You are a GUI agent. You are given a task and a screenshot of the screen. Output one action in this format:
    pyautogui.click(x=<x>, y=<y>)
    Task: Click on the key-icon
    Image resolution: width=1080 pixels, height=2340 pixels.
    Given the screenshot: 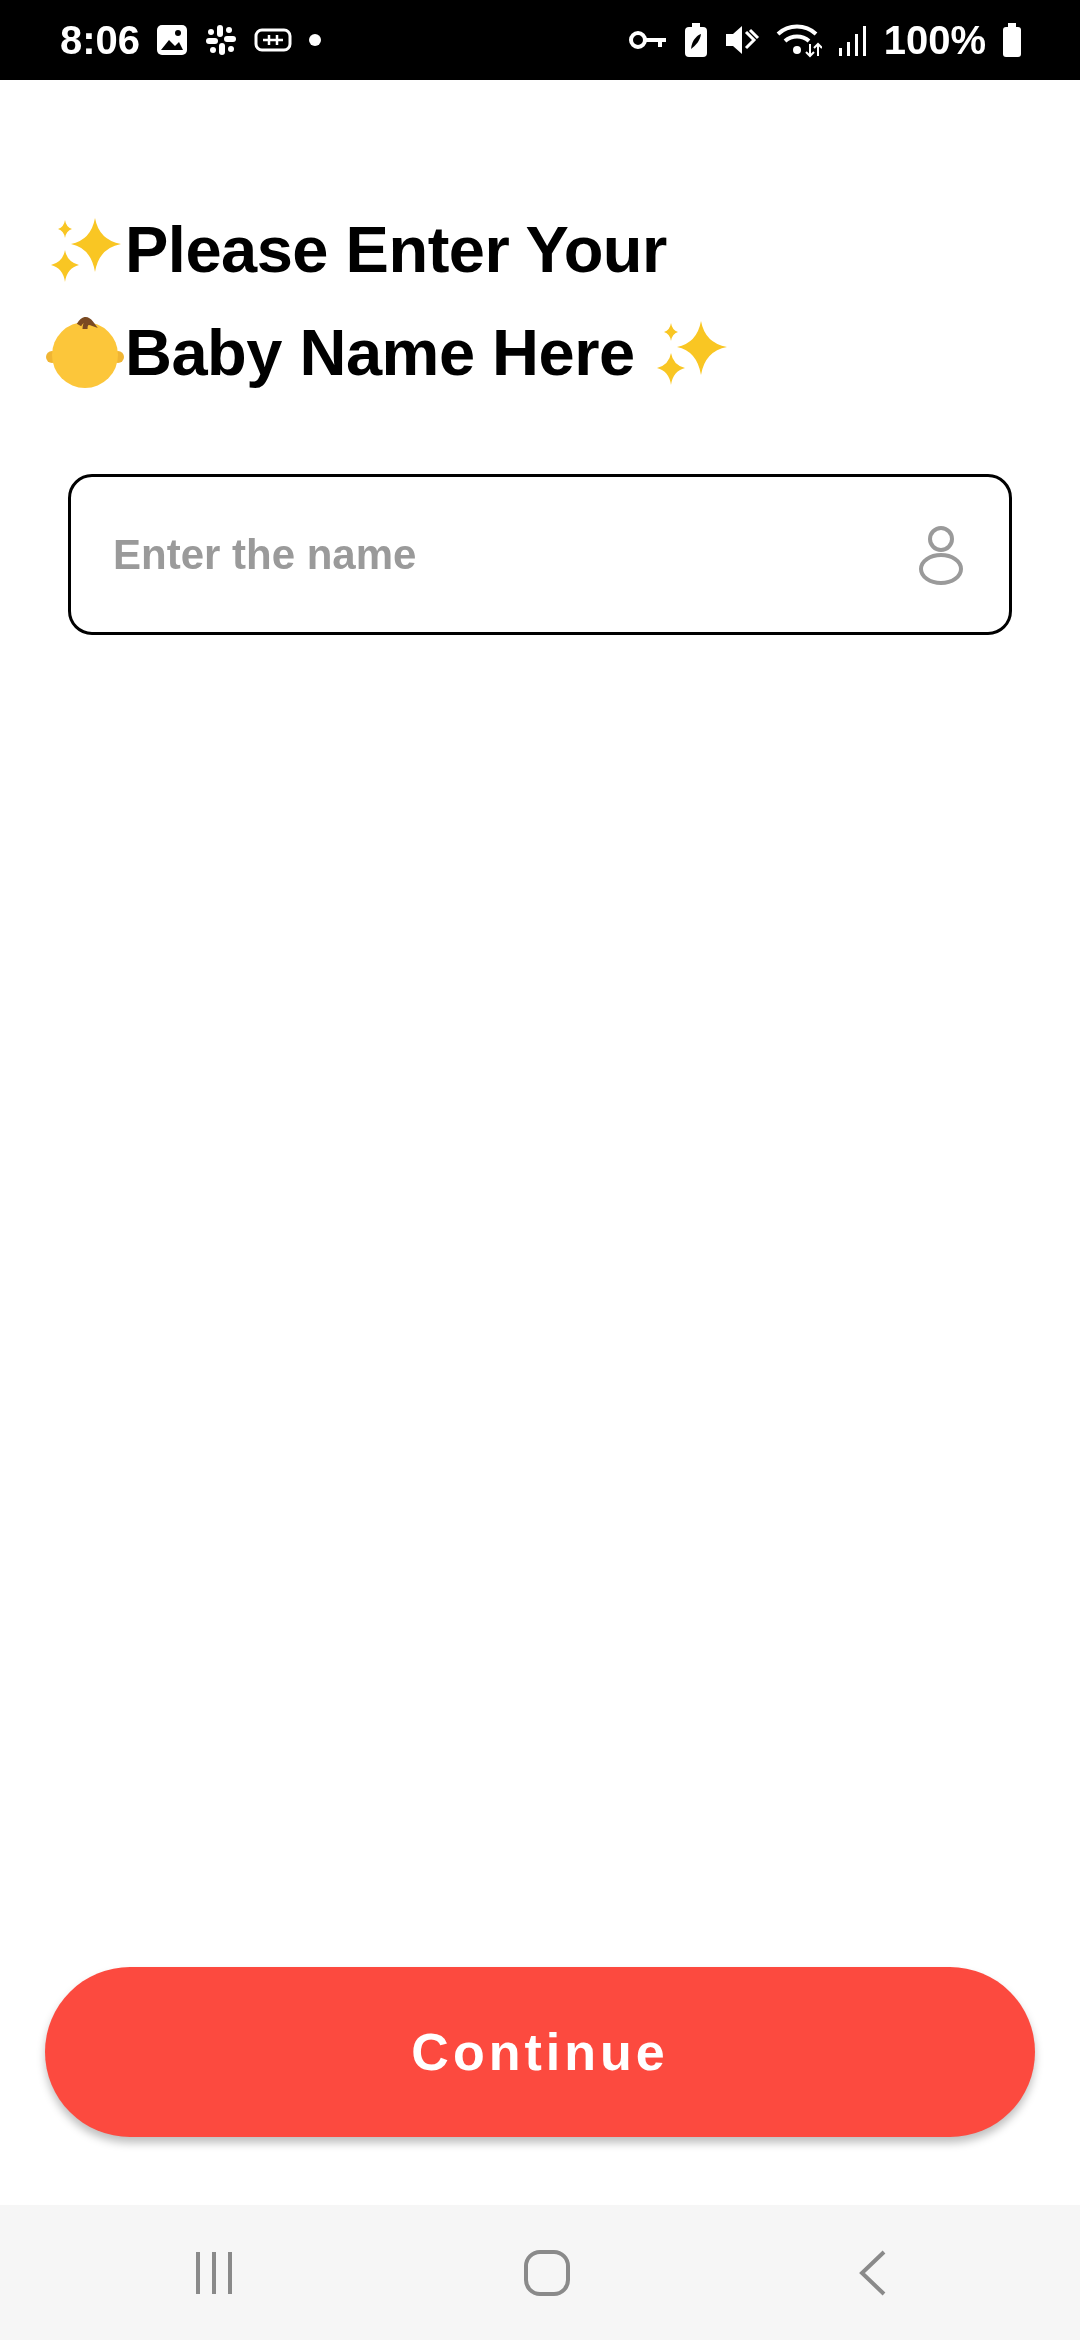 What is the action you would take?
    pyautogui.click(x=647, y=40)
    